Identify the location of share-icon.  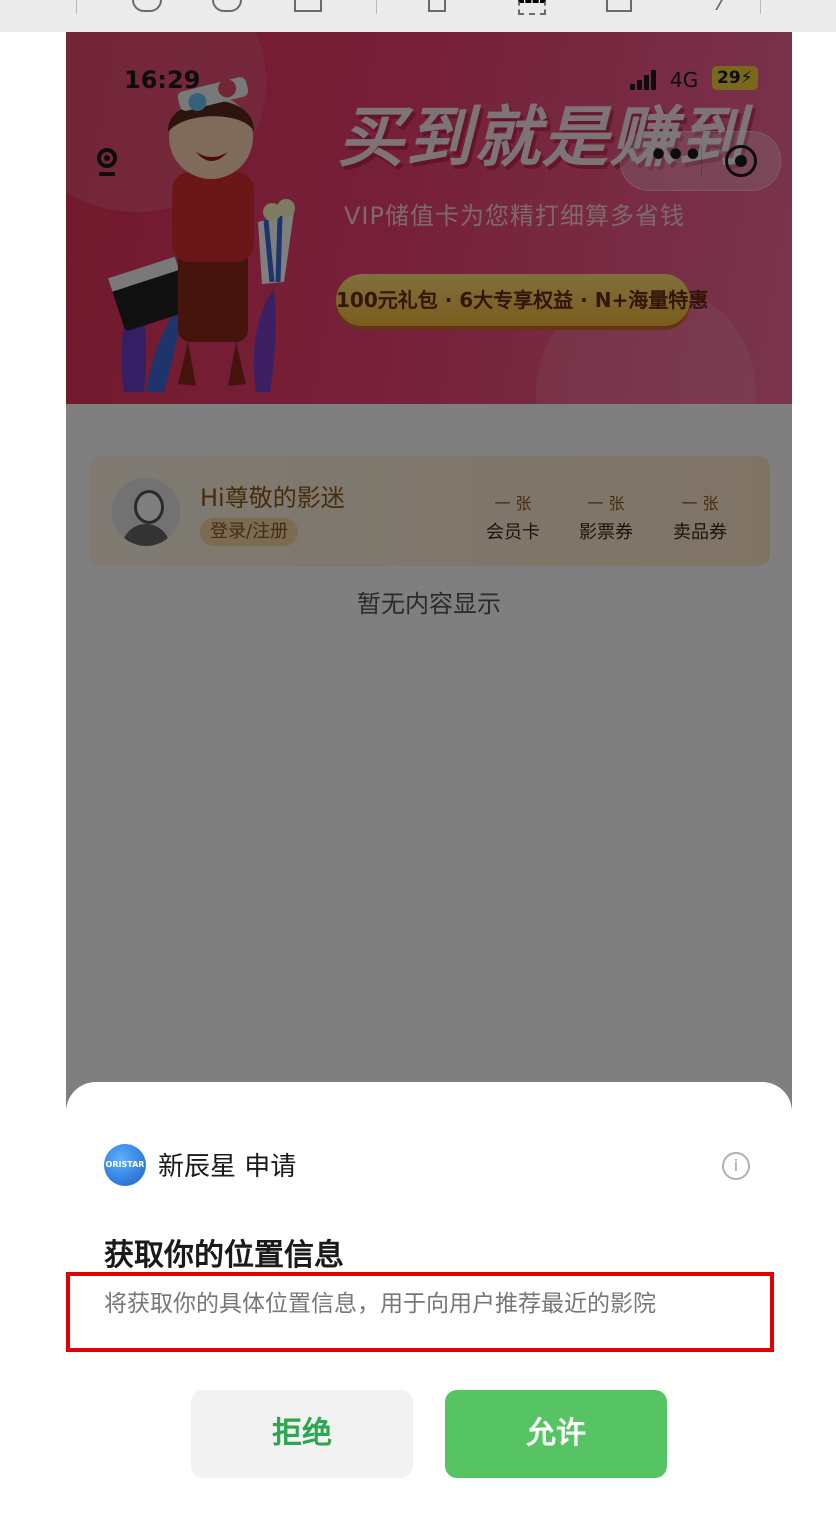
(619, 6).